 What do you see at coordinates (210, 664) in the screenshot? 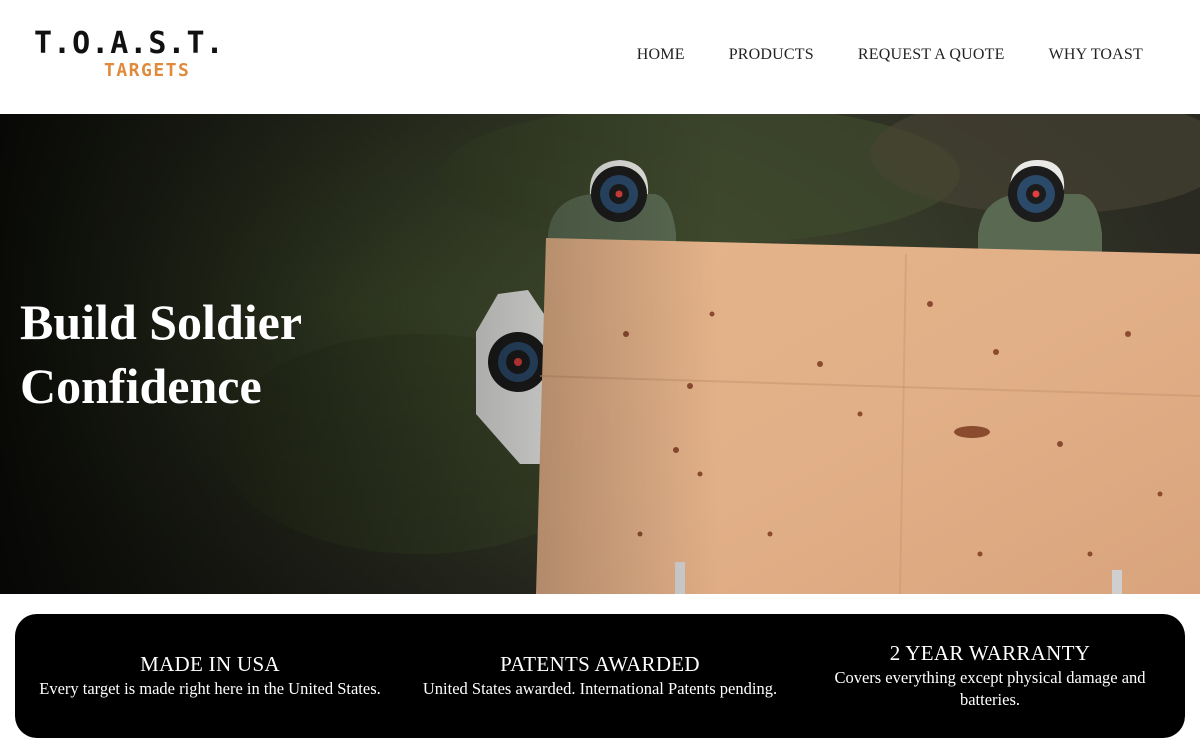
I see `feature-title: MADE IN USA` at bounding box center [210, 664].